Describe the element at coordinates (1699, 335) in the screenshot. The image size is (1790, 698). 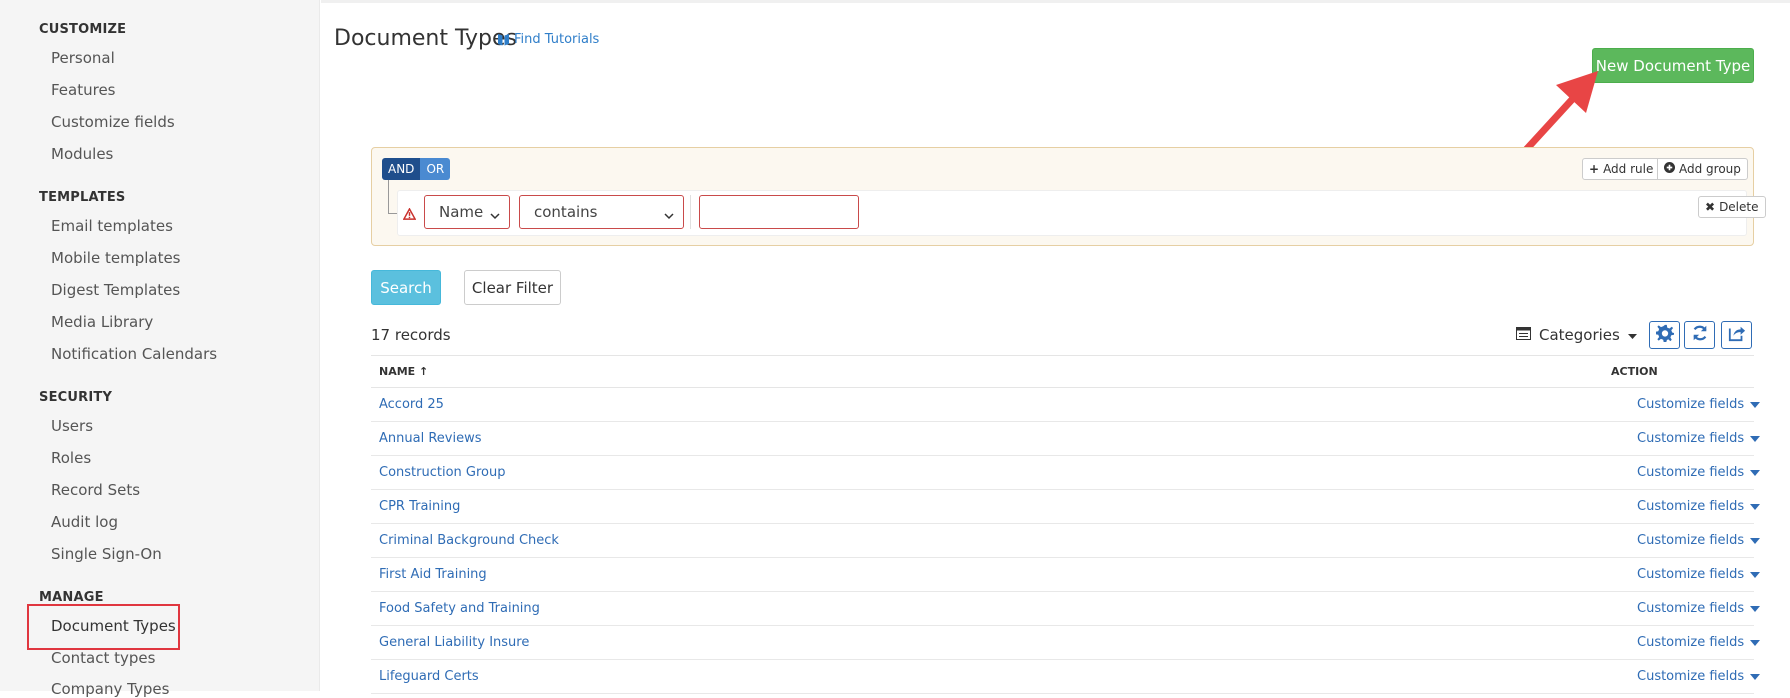
I see `refresh-button` at that location.